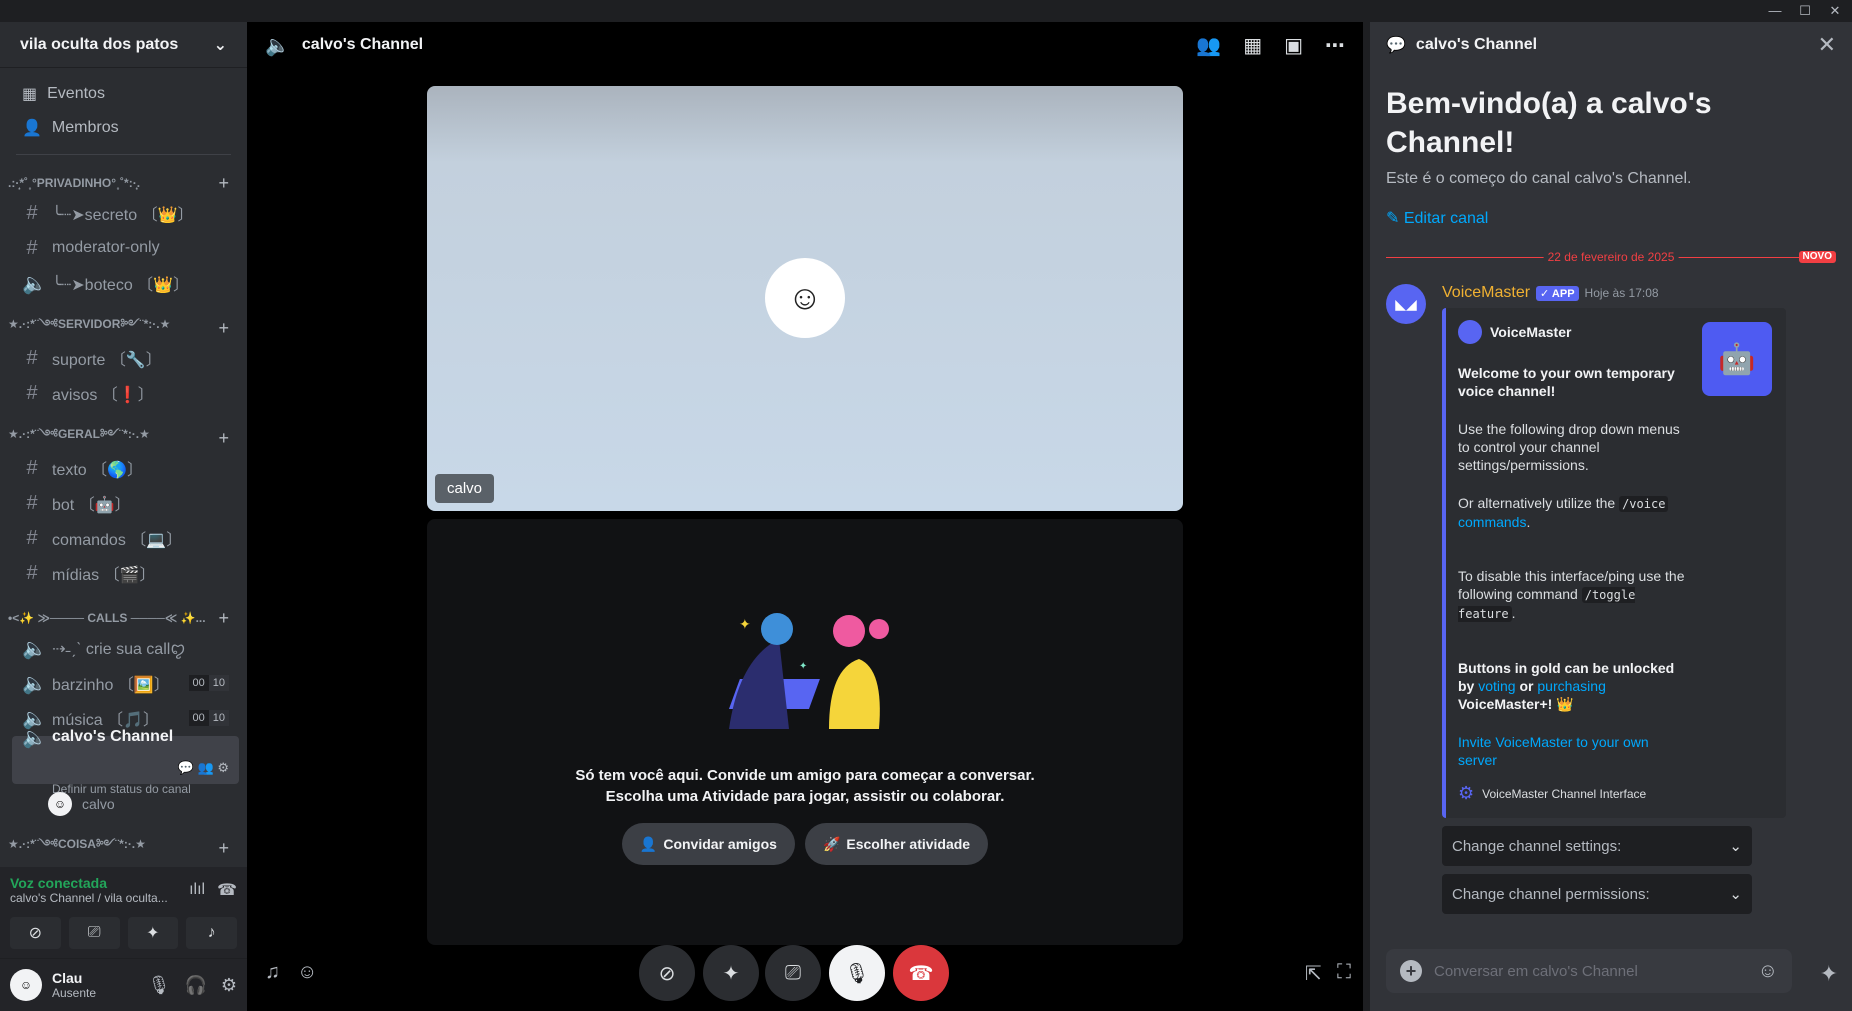 Image resolution: width=1852 pixels, height=1011 pixels. I want to click on microphone-button: 🎙, so click(857, 973).